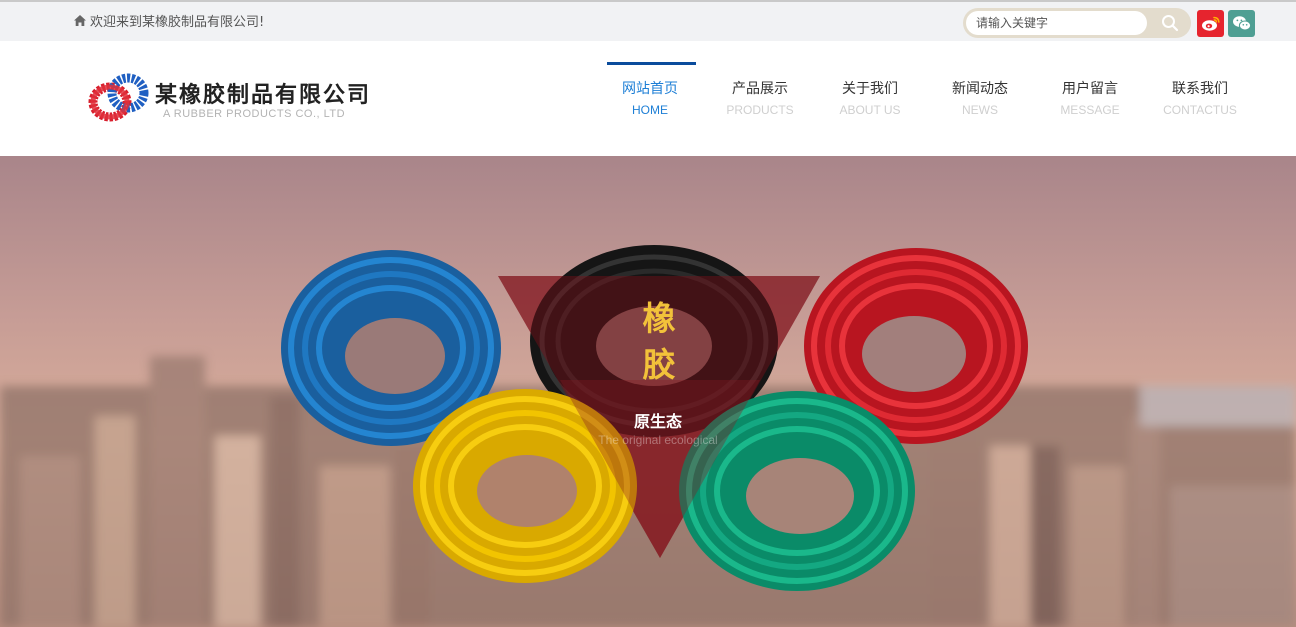 The height and width of the screenshot is (627, 1296). I want to click on nav-label-en: CONTACTUS, so click(1200, 110).